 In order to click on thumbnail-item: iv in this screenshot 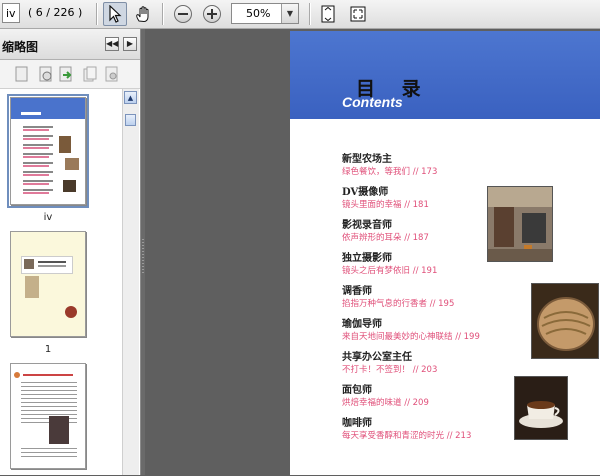, I will do `click(48, 158)`.